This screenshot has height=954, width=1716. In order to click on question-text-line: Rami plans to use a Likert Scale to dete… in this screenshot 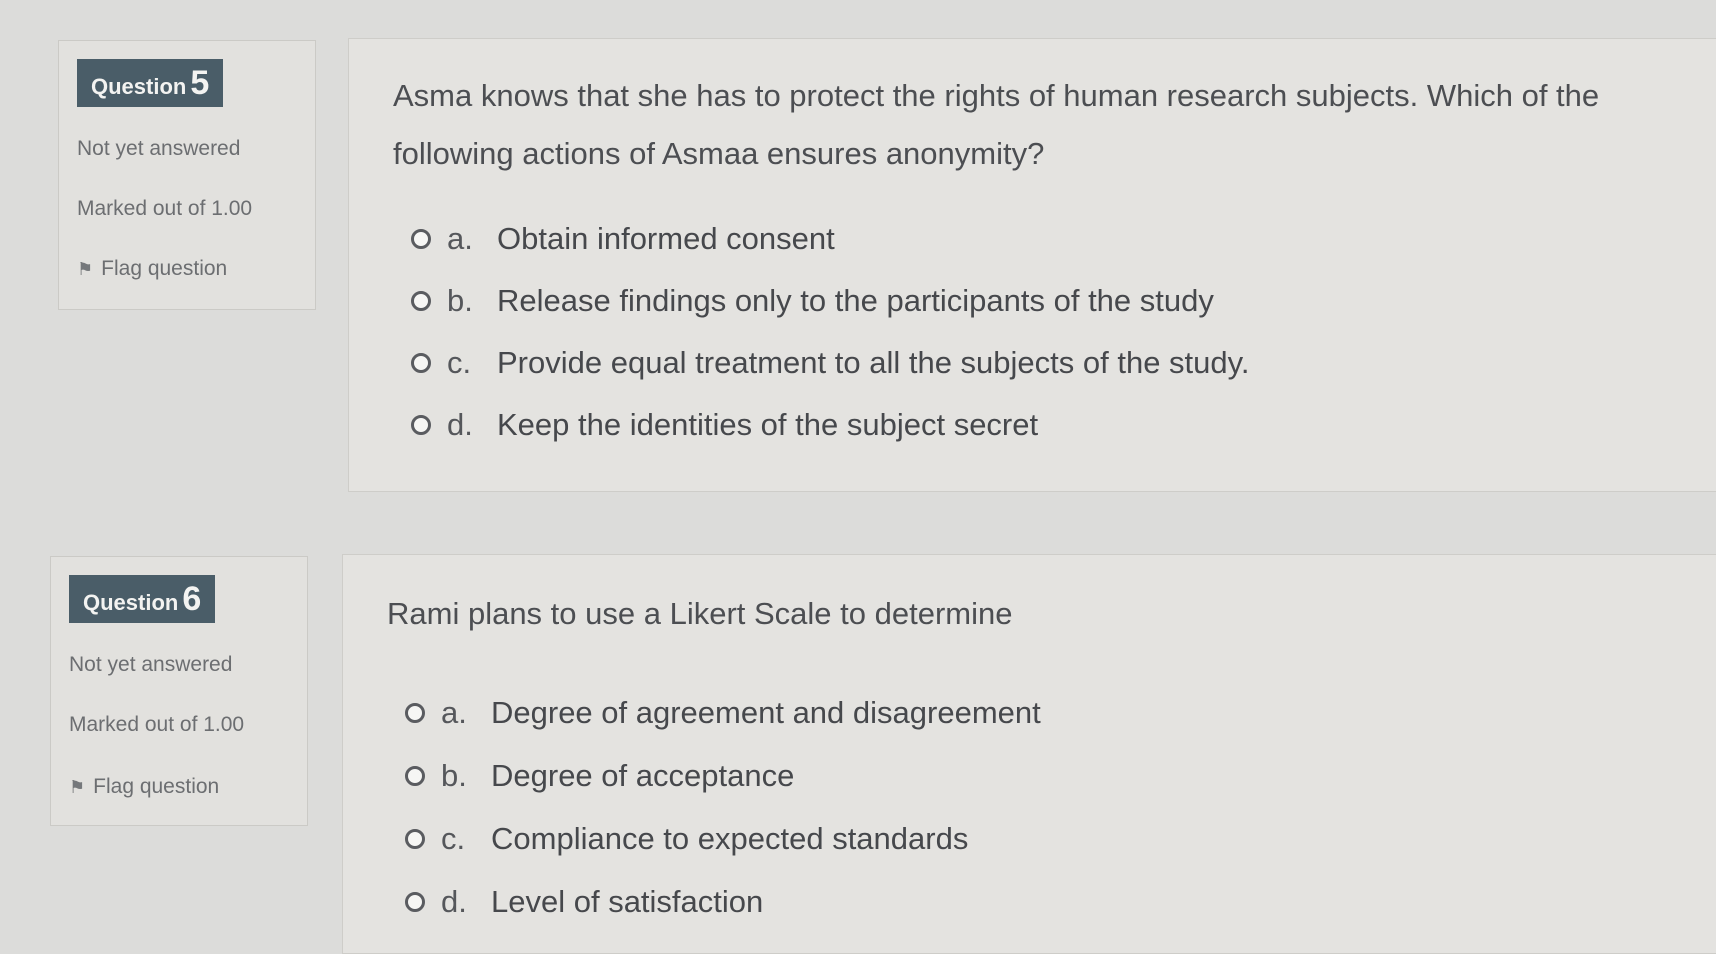, I will do `click(700, 613)`.